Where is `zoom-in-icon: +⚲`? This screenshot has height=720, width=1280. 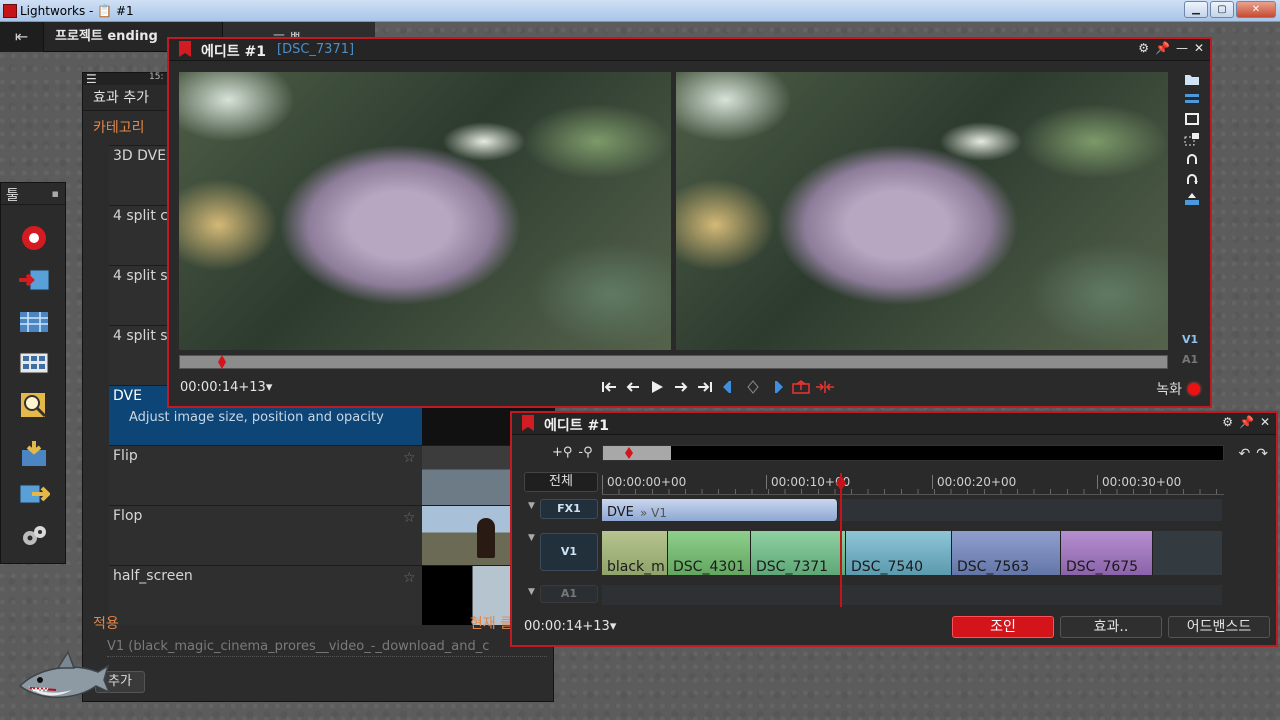
zoom-in-icon: +⚲ is located at coordinates (562, 452).